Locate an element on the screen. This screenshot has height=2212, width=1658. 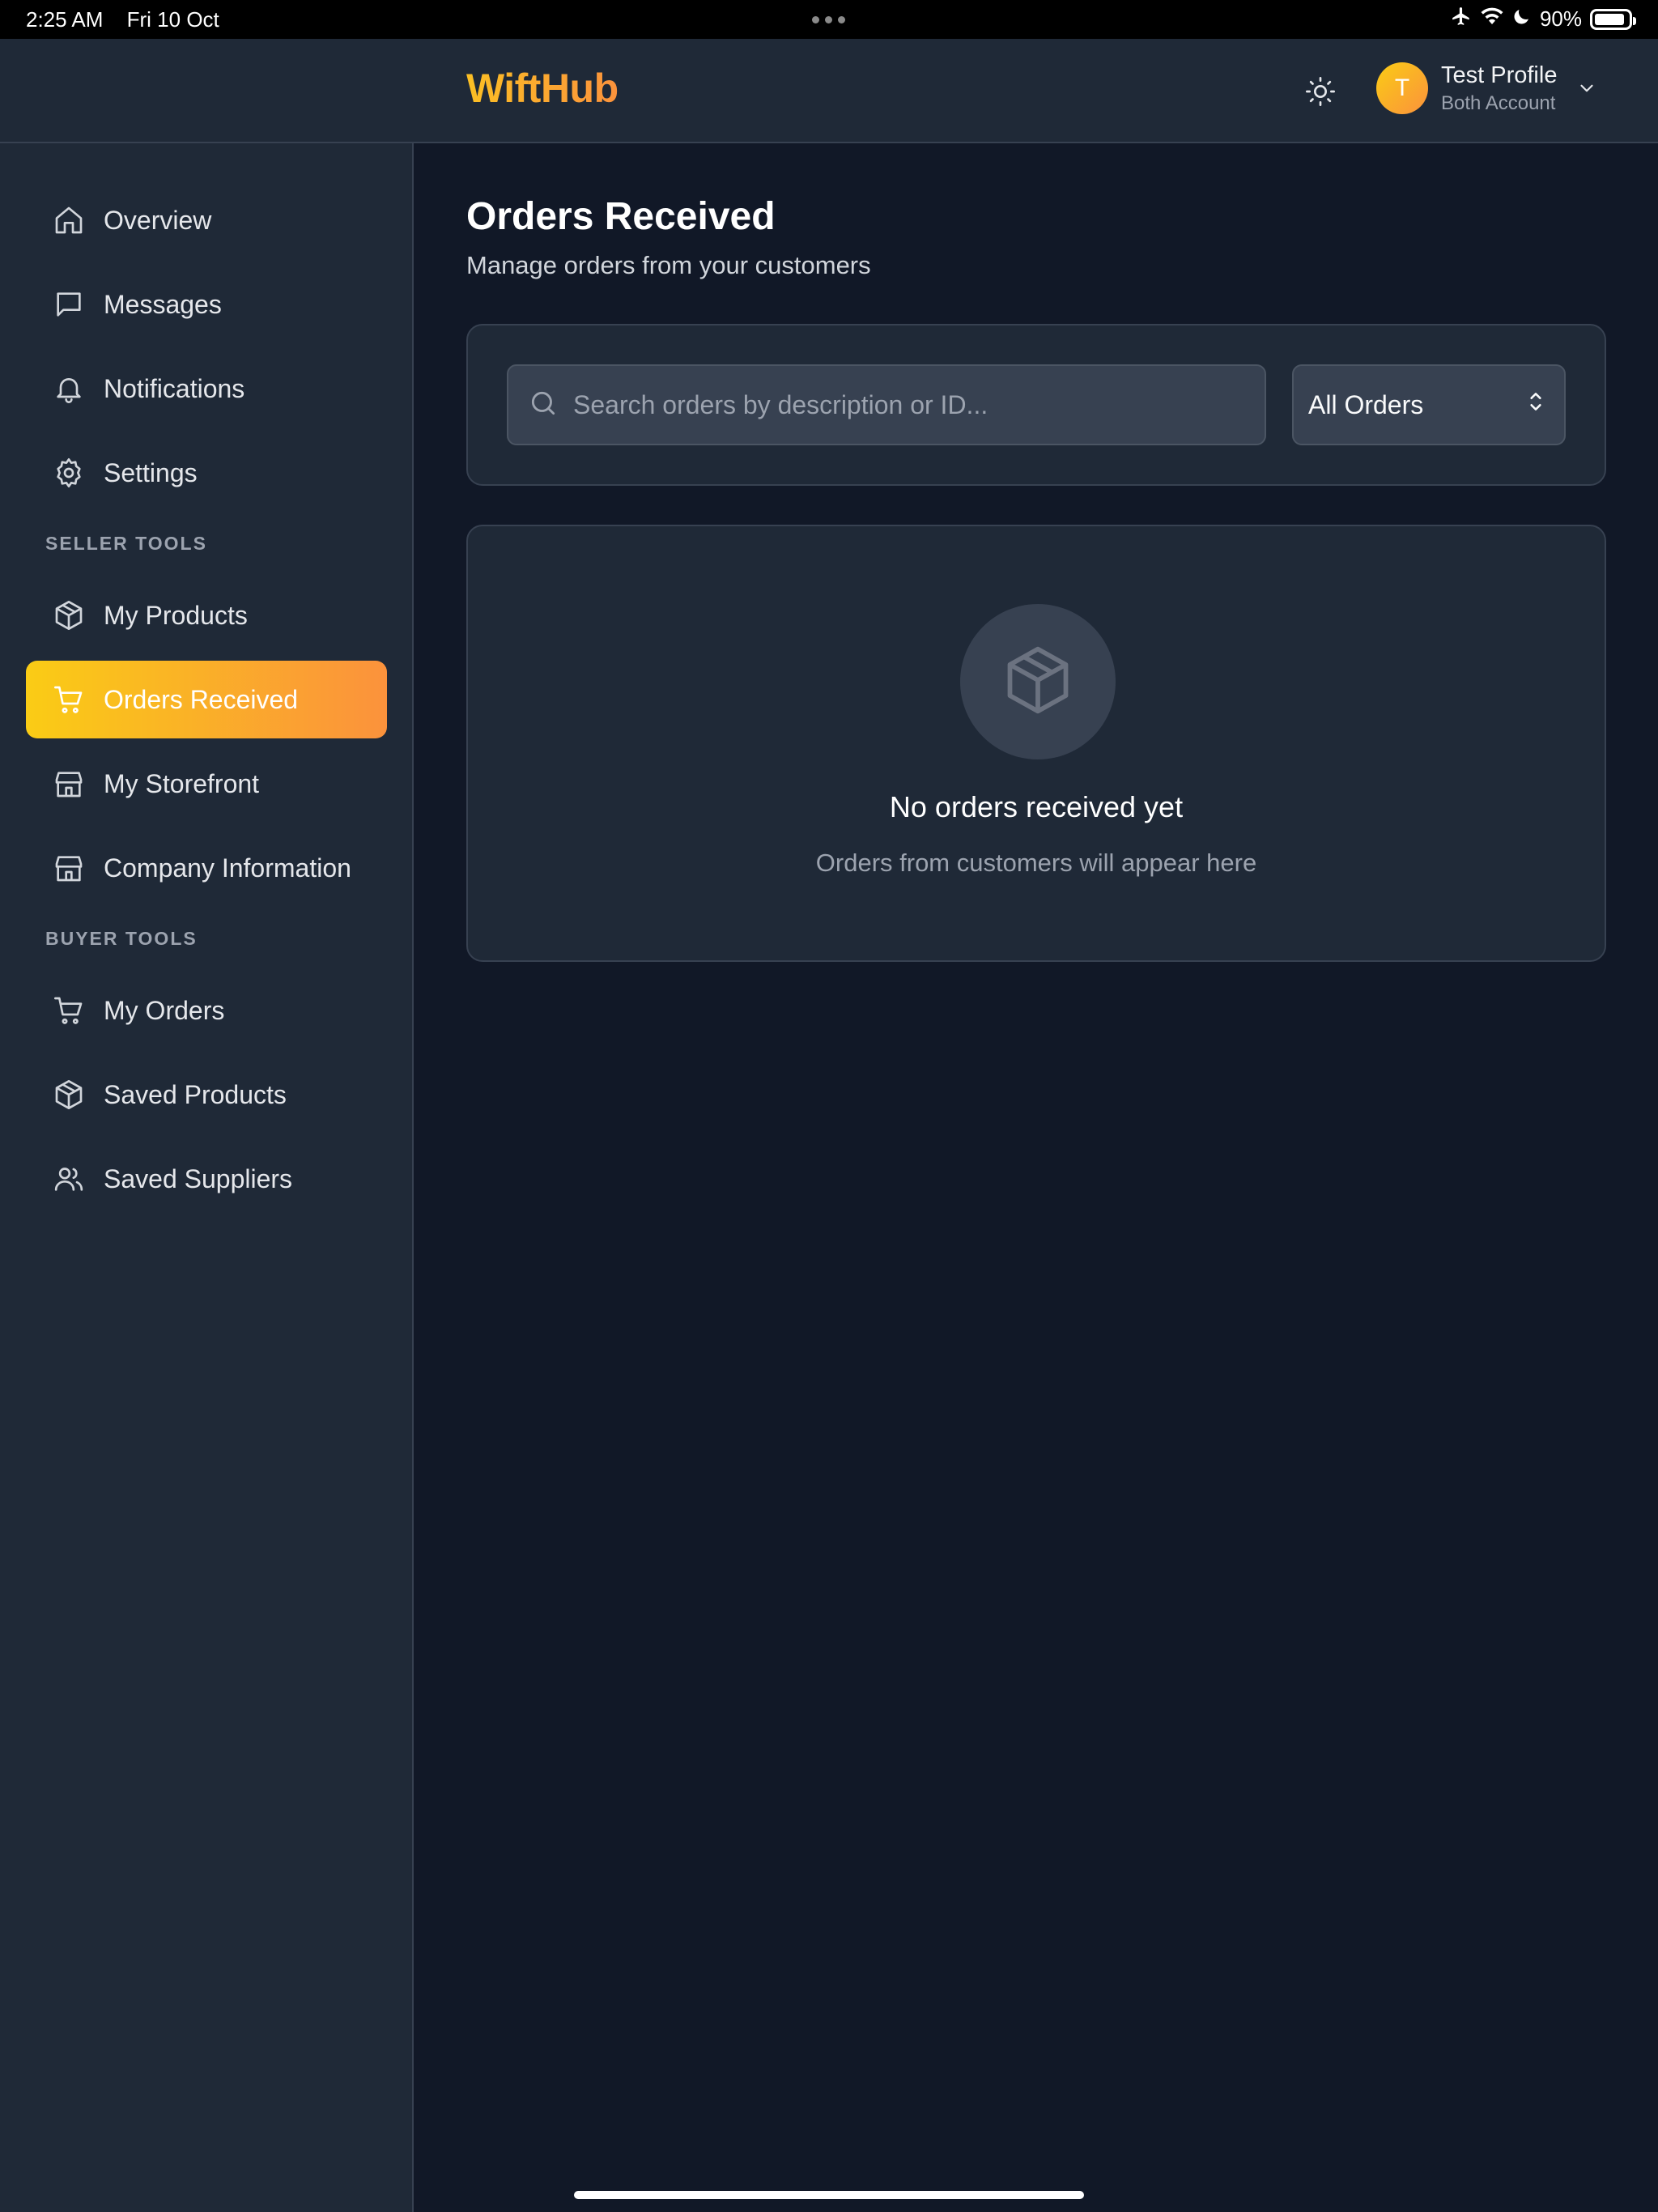
section-label-seller-tools: SELLER TOOLS is located at coordinates (126, 543).